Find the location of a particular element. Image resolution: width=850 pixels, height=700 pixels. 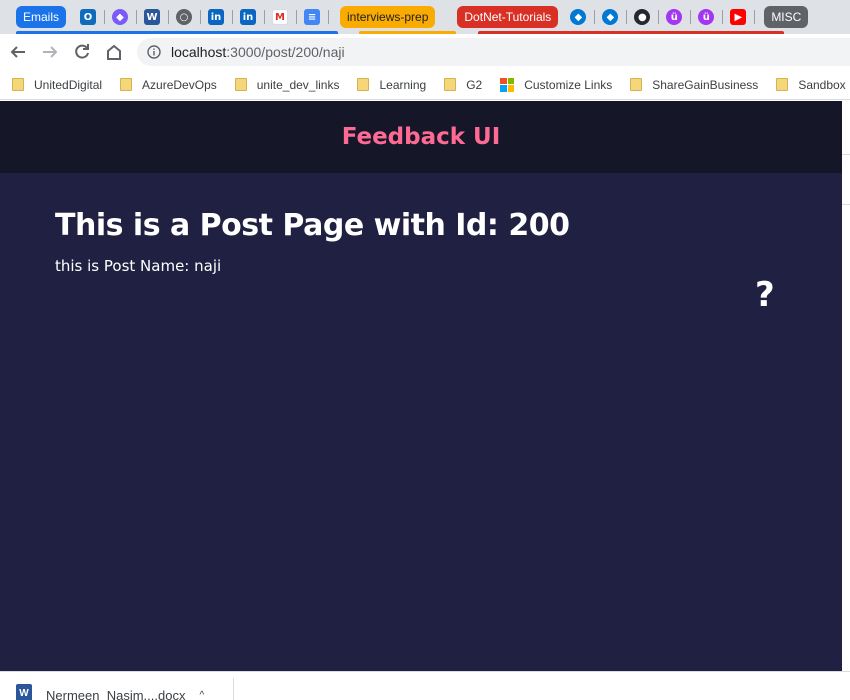

tab-globe: ○ is located at coordinates (187, 17).